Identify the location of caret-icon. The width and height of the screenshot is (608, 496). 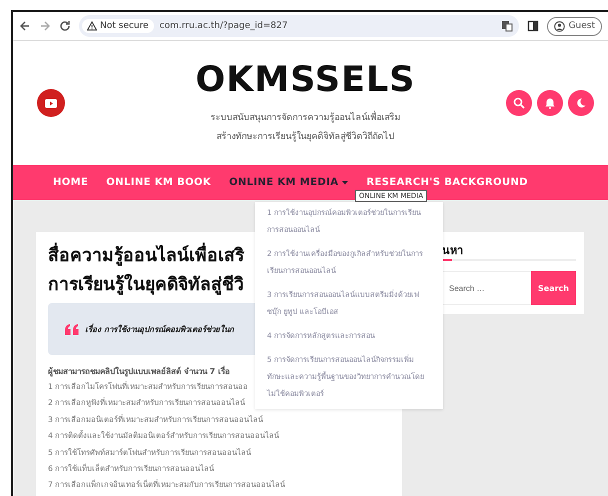
(345, 182).